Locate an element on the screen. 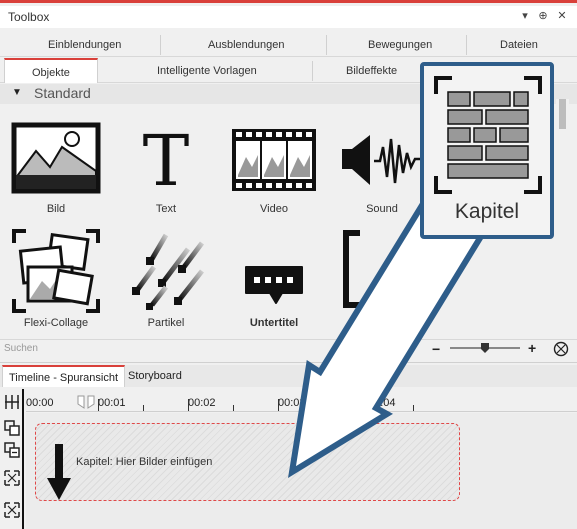 The image size is (577, 529). chapter-object-callout: Kapitel is located at coordinates (487, 150).